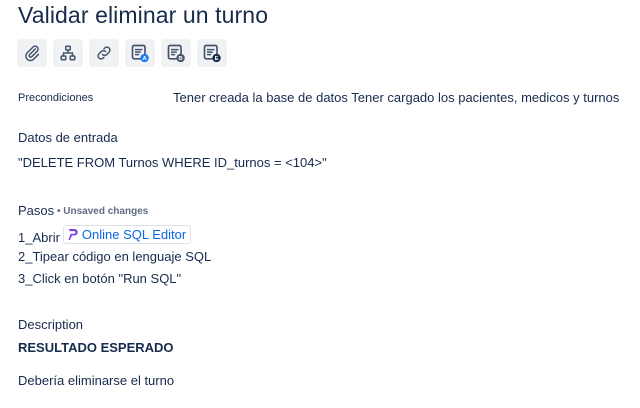  What do you see at coordinates (103, 211) in the screenshot?
I see `unsaved-changes-badge: • Unsaved changes` at bounding box center [103, 211].